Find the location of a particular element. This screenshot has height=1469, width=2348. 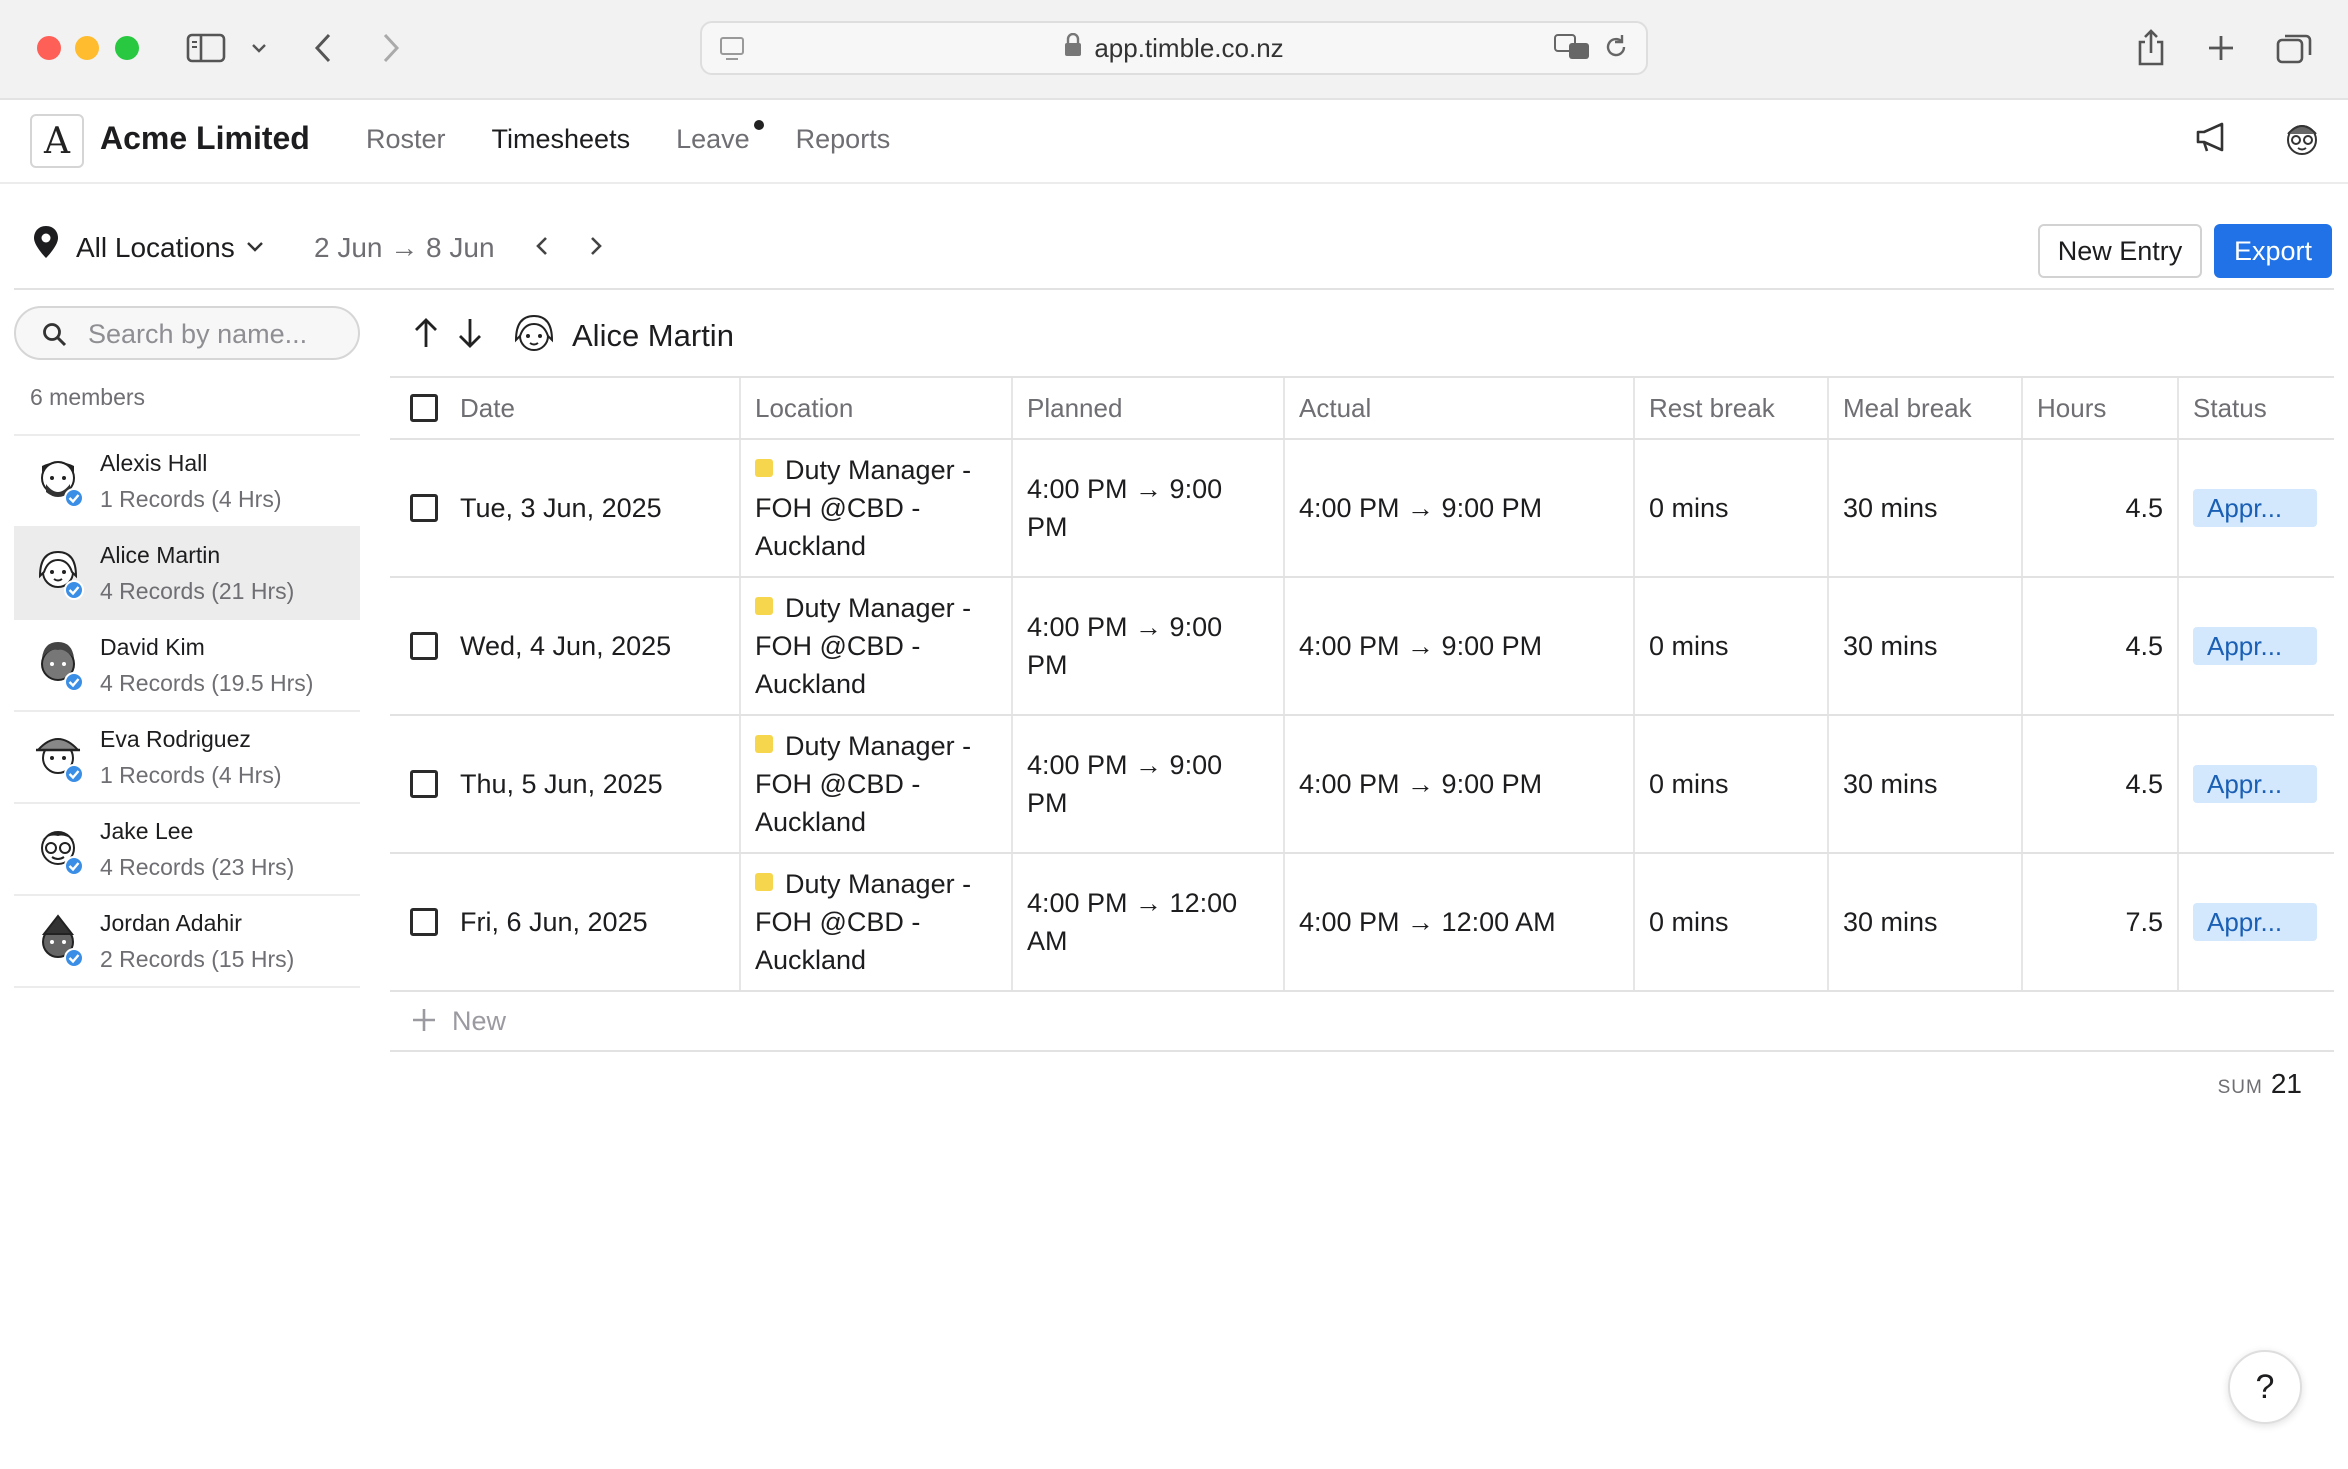

column-header-date: Date is located at coordinates (565, 408).